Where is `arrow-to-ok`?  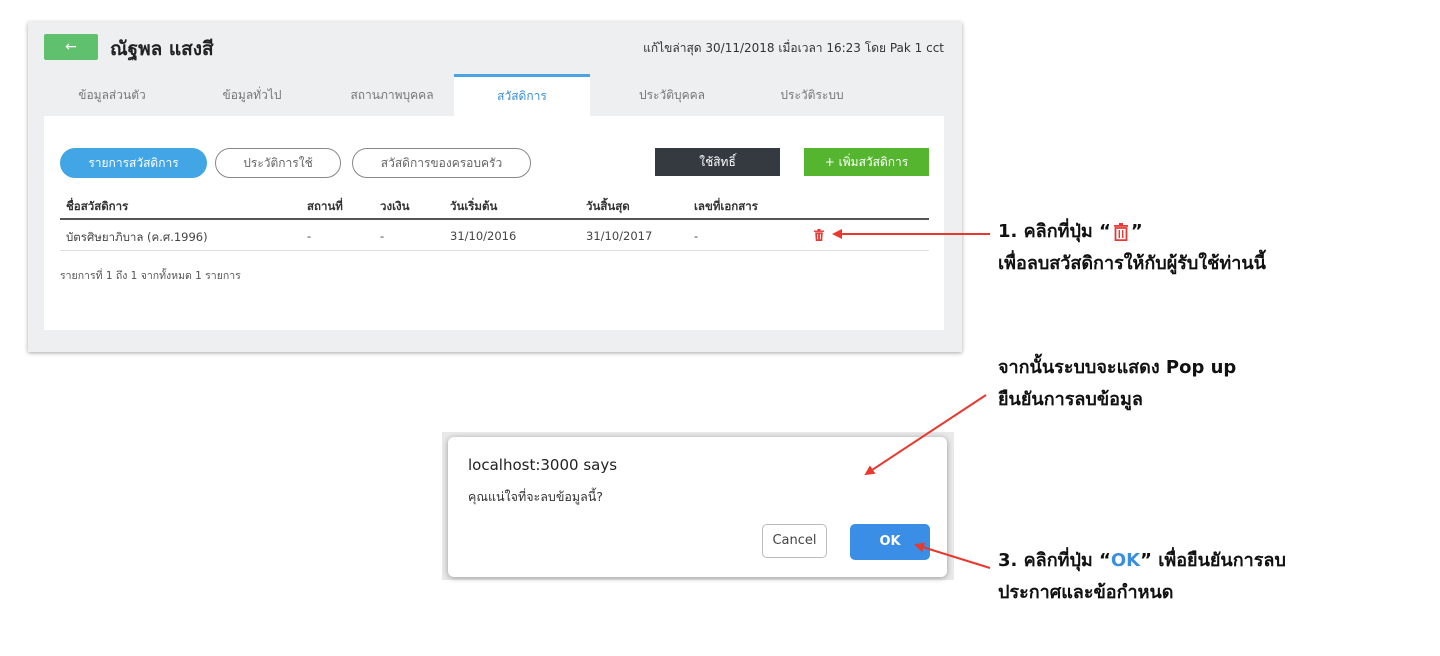
arrow-to-ok is located at coordinates (952, 555).